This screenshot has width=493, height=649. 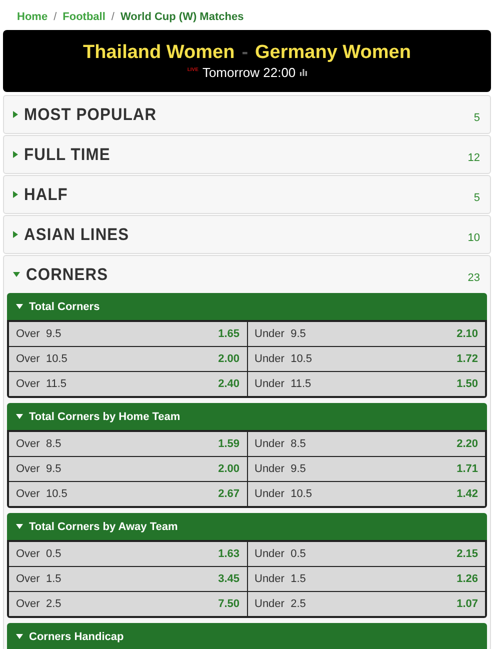 What do you see at coordinates (366, 579) in the screenshot?
I see `odds-button: Under 1.5 1.26` at bounding box center [366, 579].